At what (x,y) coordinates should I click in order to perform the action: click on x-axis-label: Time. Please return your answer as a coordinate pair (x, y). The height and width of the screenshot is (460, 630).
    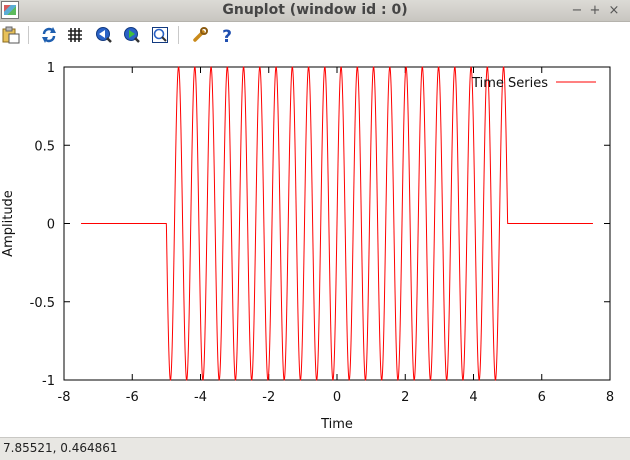
    Looking at the image, I should click on (336, 424).